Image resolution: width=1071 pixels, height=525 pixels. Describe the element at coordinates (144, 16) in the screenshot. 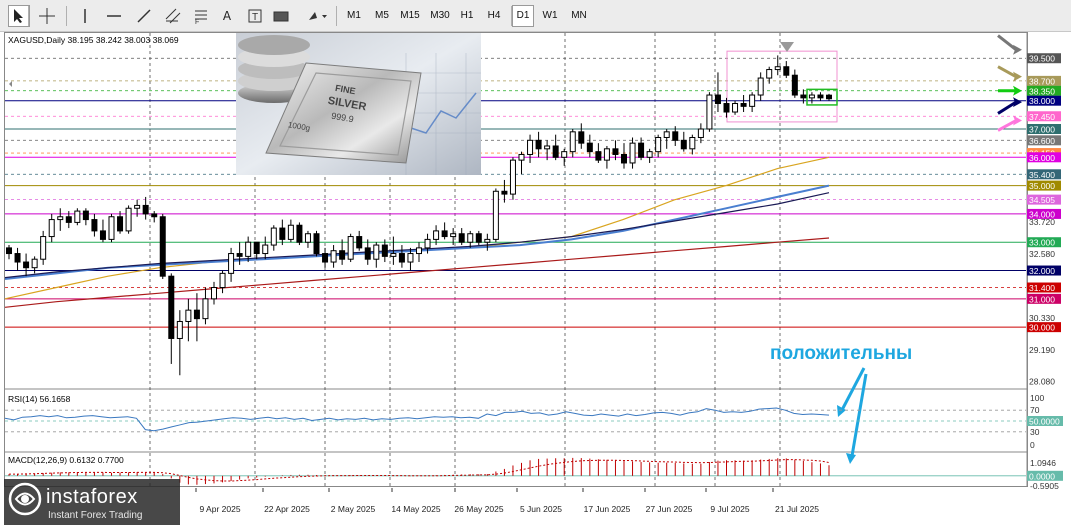

I see `trendline-icon` at that location.